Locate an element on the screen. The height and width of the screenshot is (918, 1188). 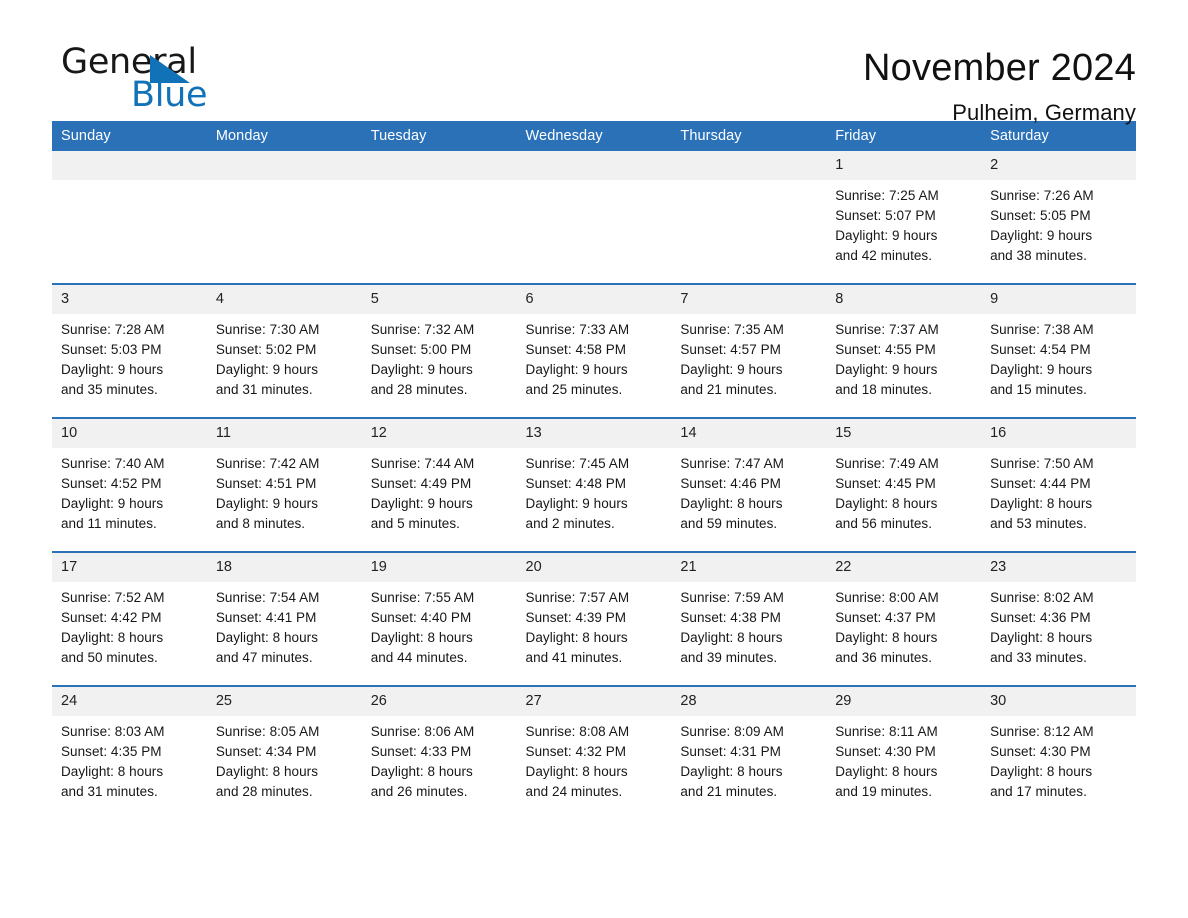
weekday-header-monday: Monday is located at coordinates (284, 136).